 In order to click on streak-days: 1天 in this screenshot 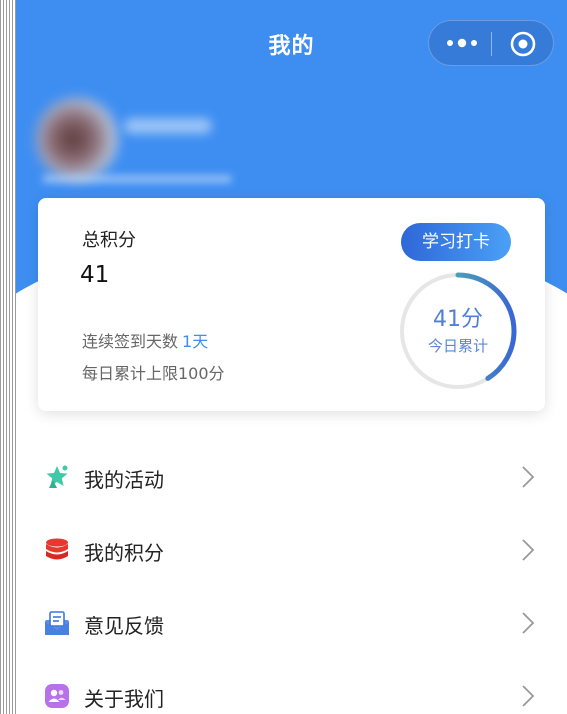, I will do `click(195, 341)`.